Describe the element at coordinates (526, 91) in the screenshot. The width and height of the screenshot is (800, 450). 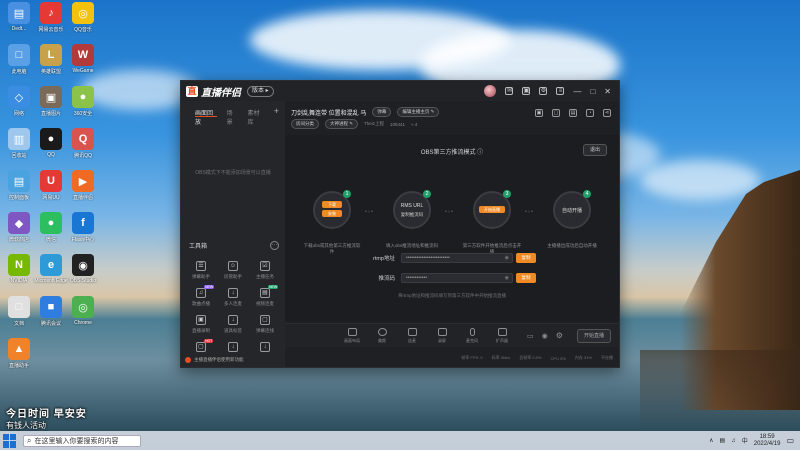
I see `gift-icon: ▣` at that location.